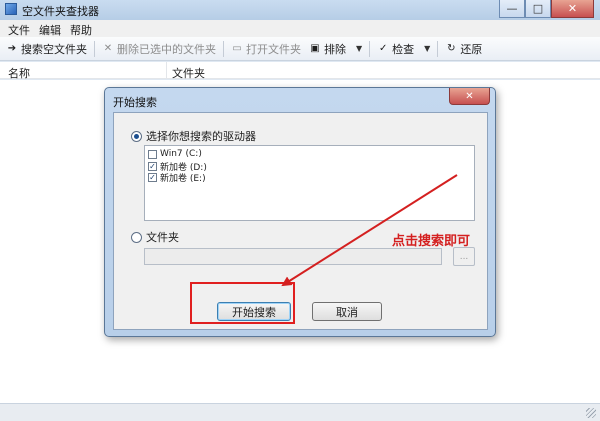 The height and width of the screenshot is (421, 600). Describe the element at coordinates (591, 413) in the screenshot. I see `resize-grip` at that location.